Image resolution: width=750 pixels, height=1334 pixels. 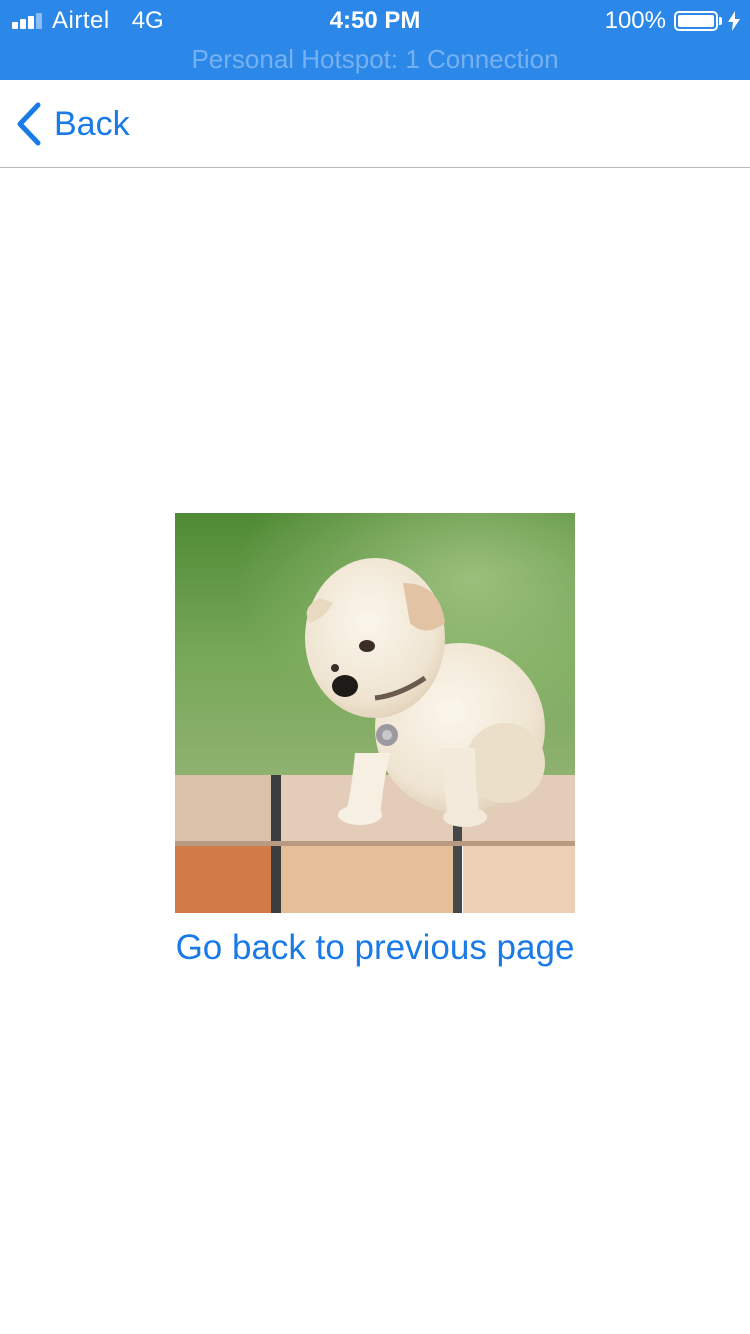 I want to click on charging-bolt-icon, so click(x=734, y=21).